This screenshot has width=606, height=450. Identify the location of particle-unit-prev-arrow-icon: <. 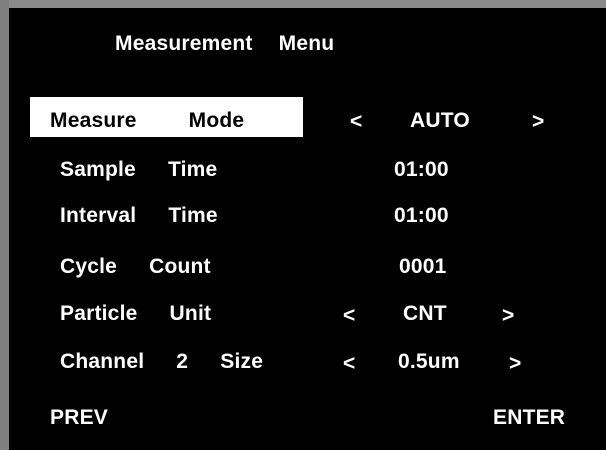
(349, 316).